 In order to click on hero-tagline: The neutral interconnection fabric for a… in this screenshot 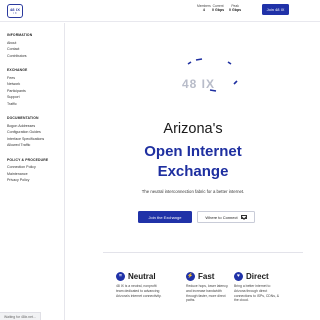, I will do `click(193, 191)`.